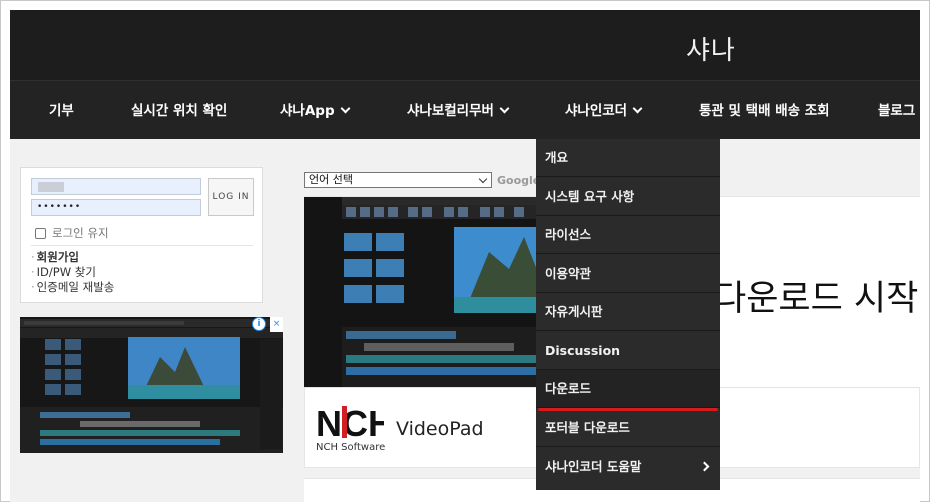 The image size is (930, 502). What do you see at coordinates (628, 197) in the screenshot?
I see `dropdown-item-system-requirements: 시스템 요구 사항` at bounding box center [628, 197].